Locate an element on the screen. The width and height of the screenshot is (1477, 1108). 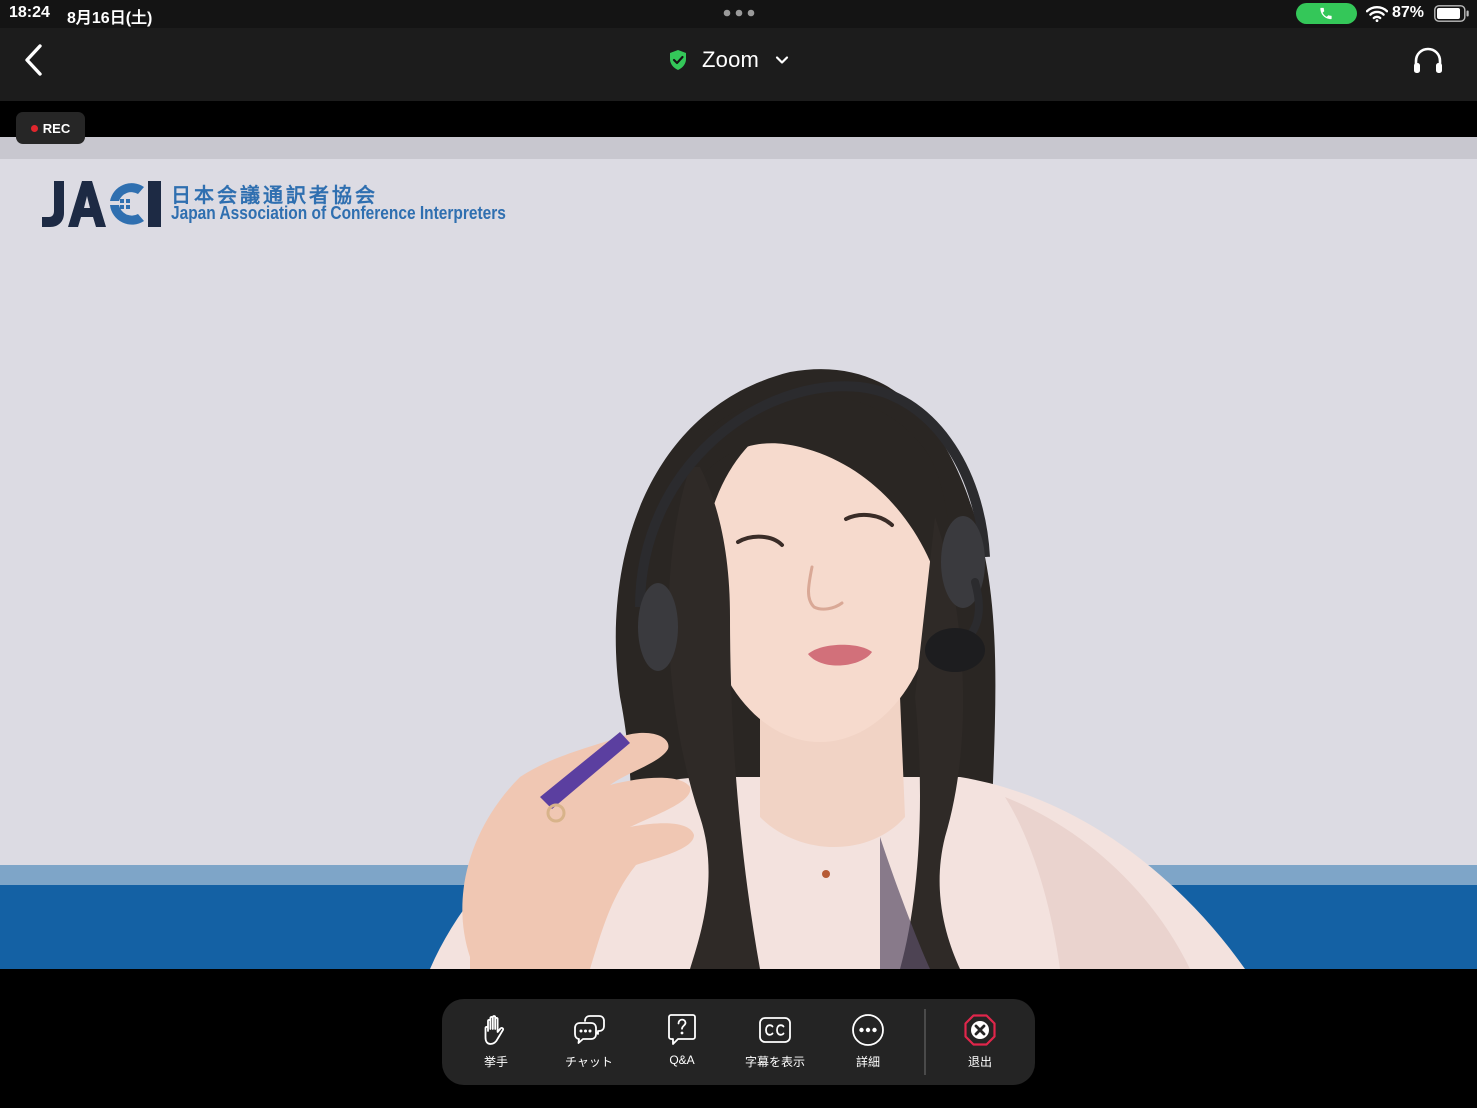
battery-percent: 87% is located at coordinates (1408, 12).